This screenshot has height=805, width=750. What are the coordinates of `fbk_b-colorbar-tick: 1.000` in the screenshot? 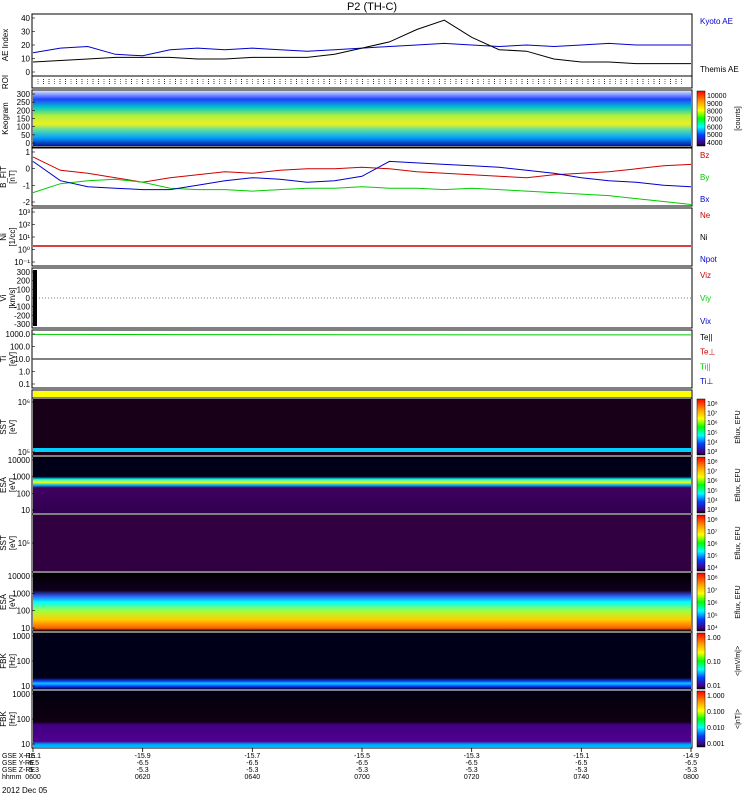 It's located at (716, 696).